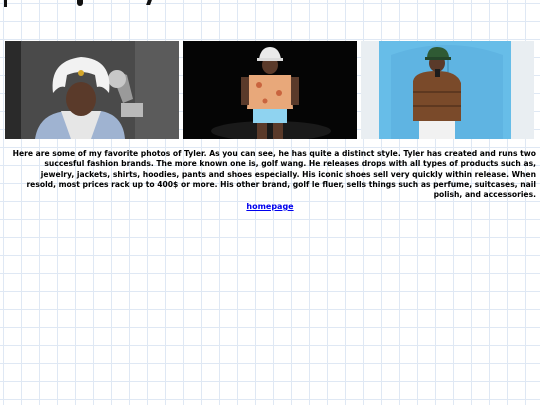 This screenshot has width=540, height=405. I want to click on homepage-link-container: homepage, so click(270, 207).